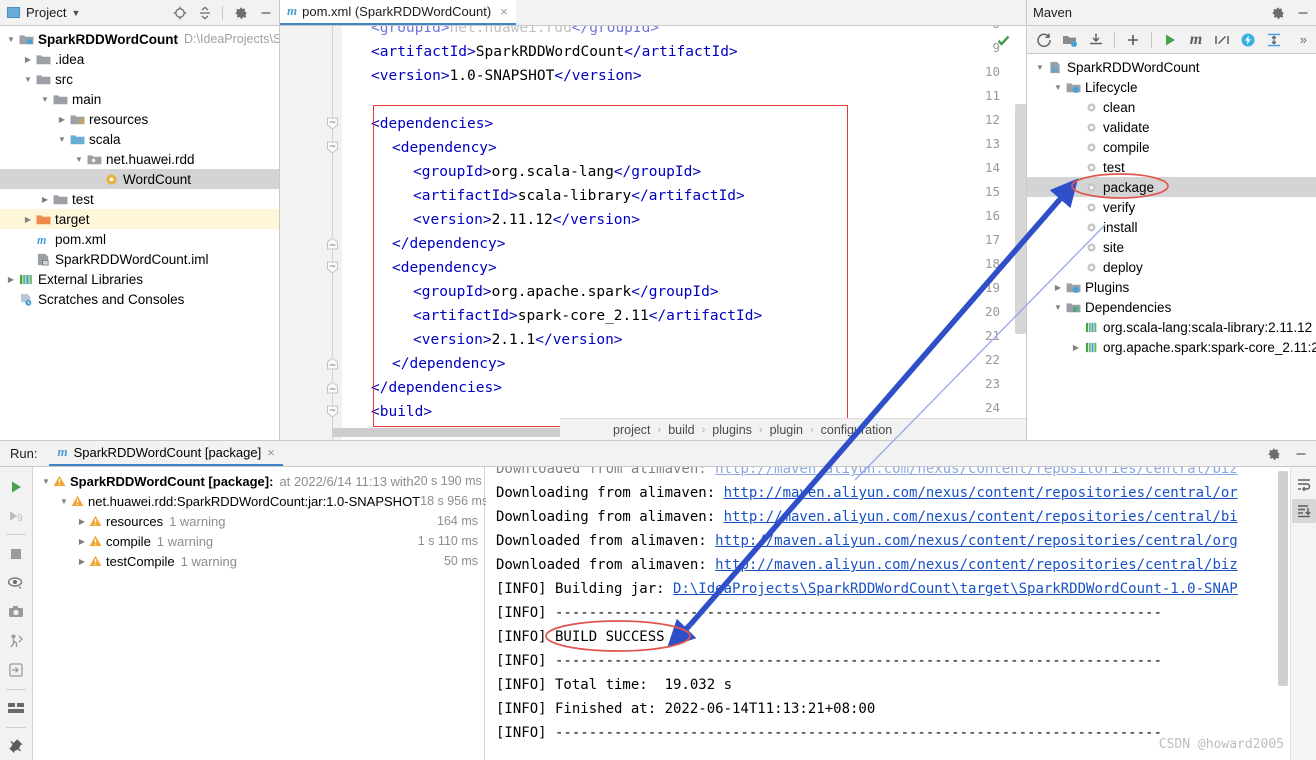 The image size is (1316, 760). Describe the element at coordinates (557, 172) in the screenshot. I see `code-line: <groupId>org.scala-lang</groupId>` at that location.